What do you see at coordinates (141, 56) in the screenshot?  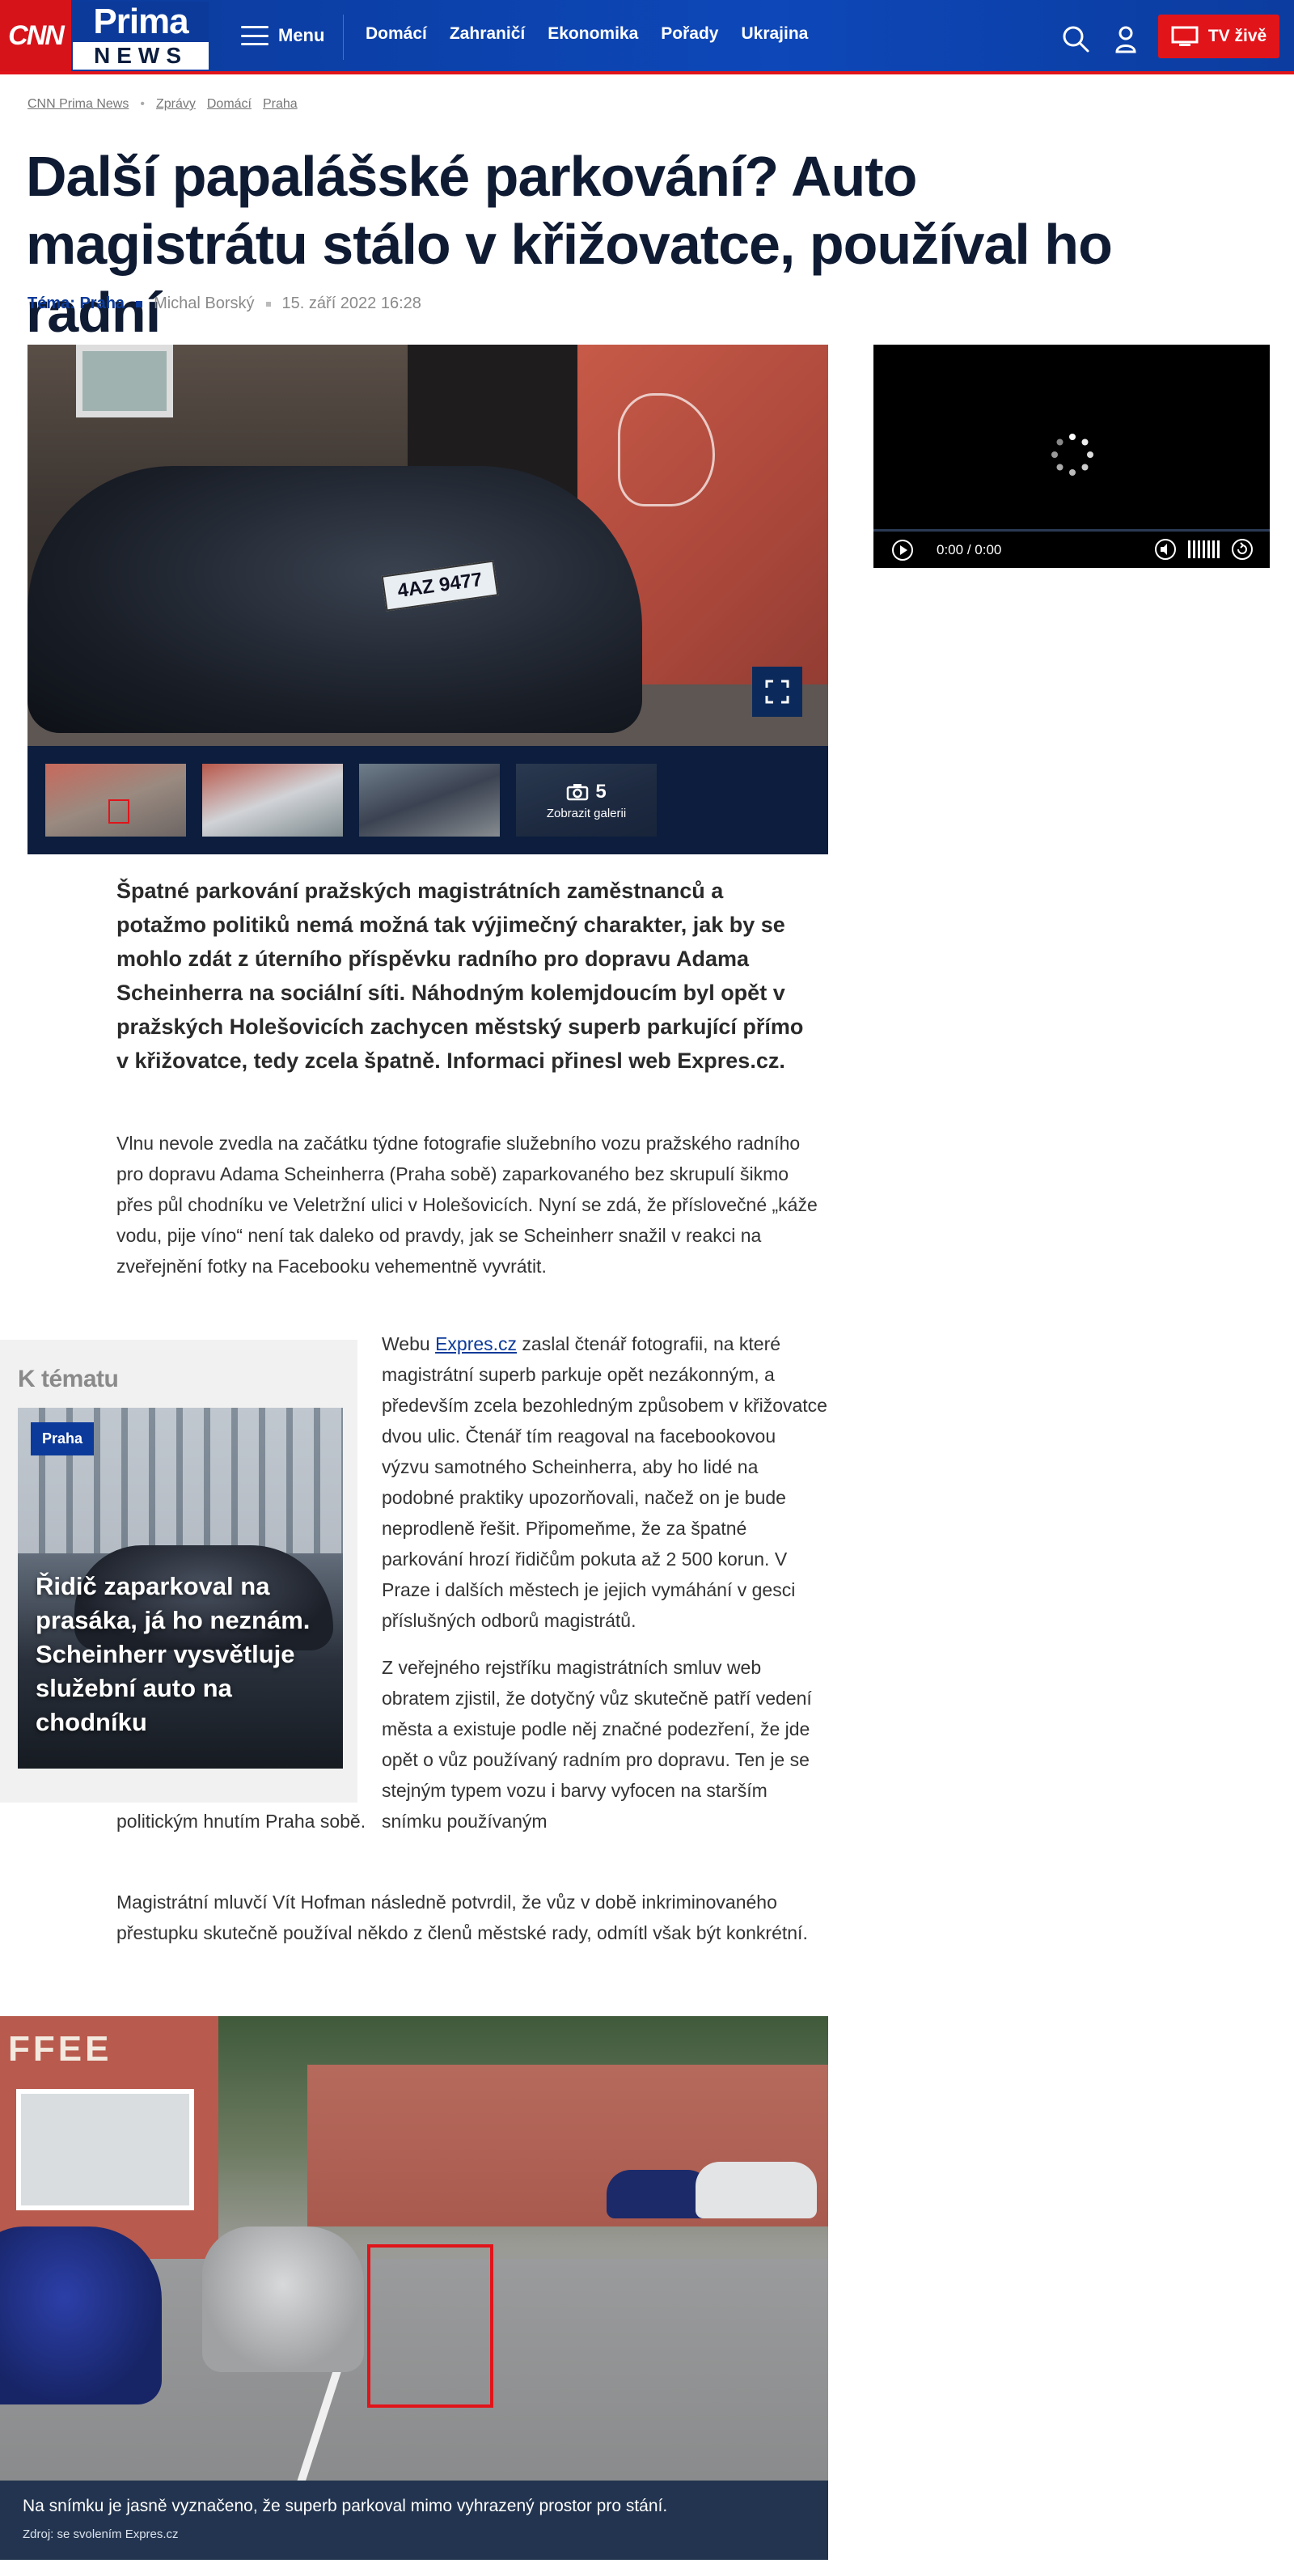 I see `news-logo-text: NEWS` at bounding box center [141, 56].